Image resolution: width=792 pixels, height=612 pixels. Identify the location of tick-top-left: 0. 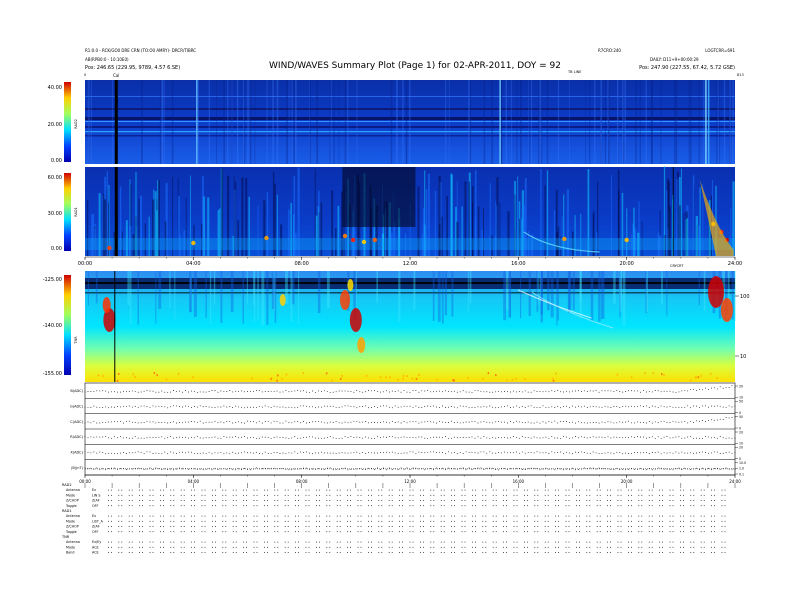
(85, 75).